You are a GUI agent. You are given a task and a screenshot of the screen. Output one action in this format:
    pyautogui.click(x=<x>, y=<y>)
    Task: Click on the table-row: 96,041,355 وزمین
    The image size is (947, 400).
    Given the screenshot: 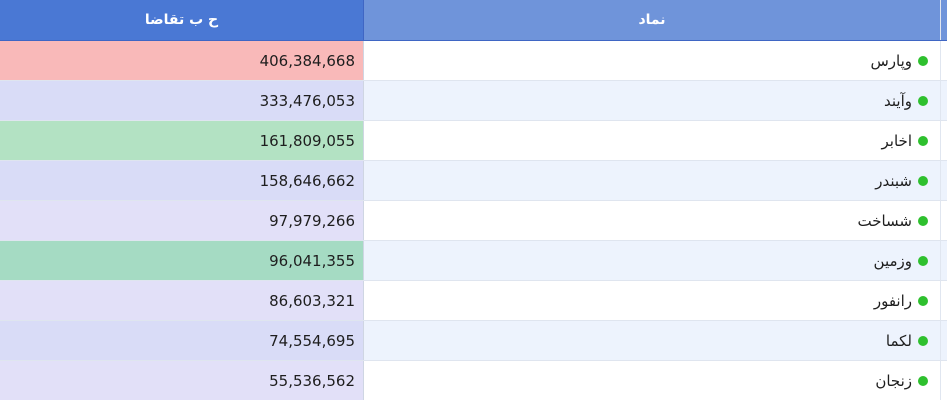 What is the action you would take?
    pyautogui.click(x=473, y=261)
    